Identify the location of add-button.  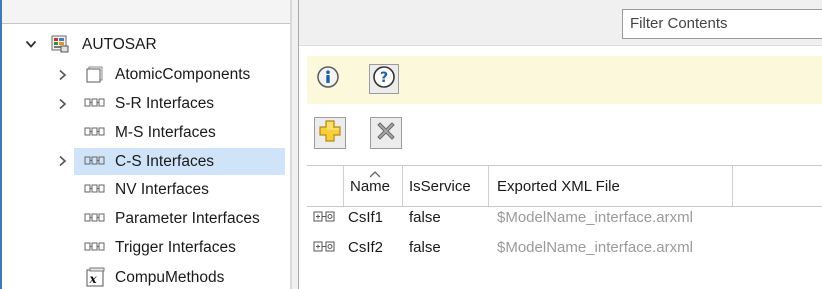
(330, 133).